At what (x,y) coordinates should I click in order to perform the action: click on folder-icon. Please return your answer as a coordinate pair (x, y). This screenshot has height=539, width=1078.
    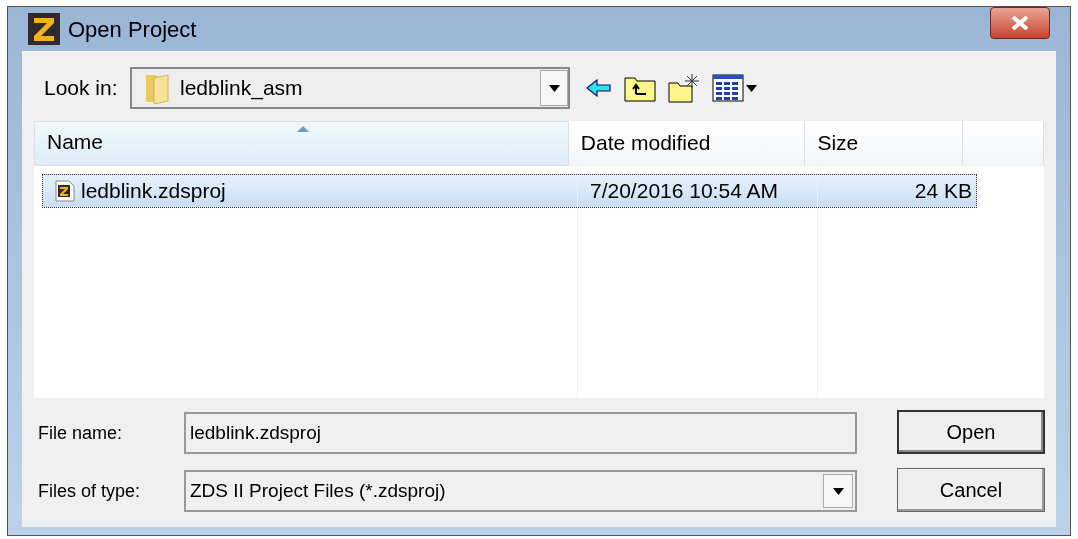
    Looking at the image, I should click on (157, 88).